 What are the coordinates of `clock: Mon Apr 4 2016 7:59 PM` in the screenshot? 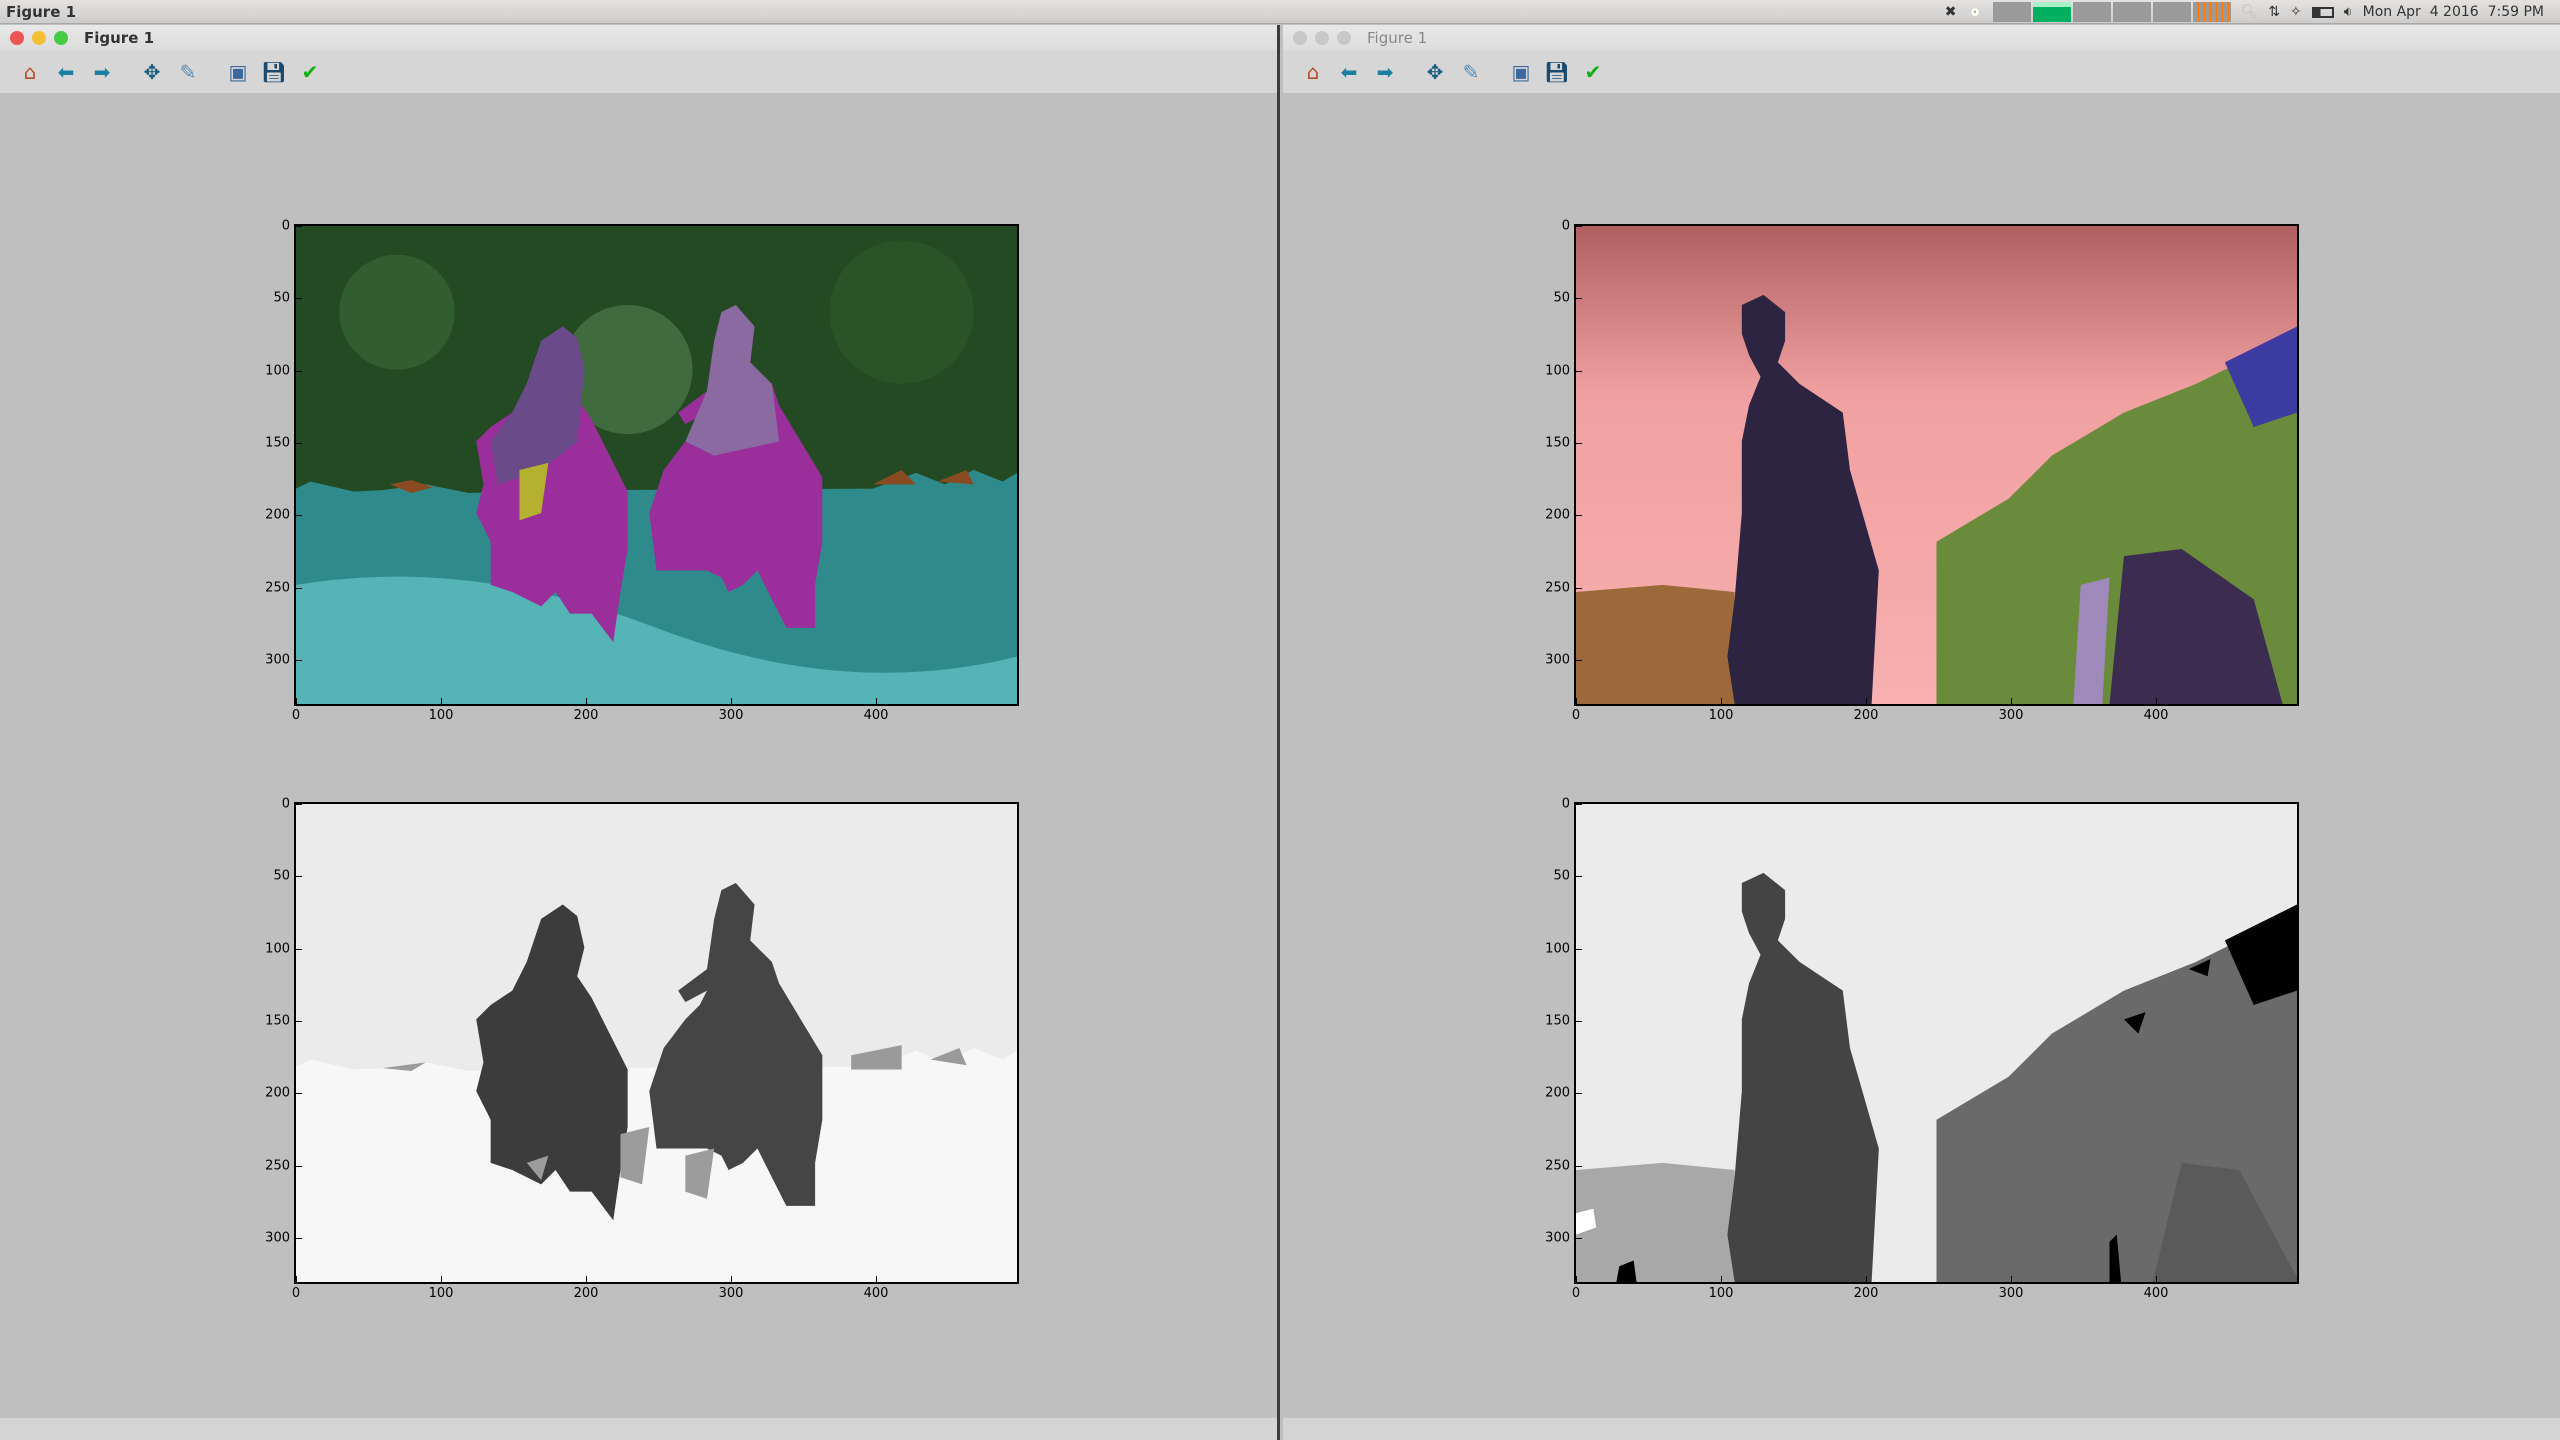 It's located at (2453, 12).